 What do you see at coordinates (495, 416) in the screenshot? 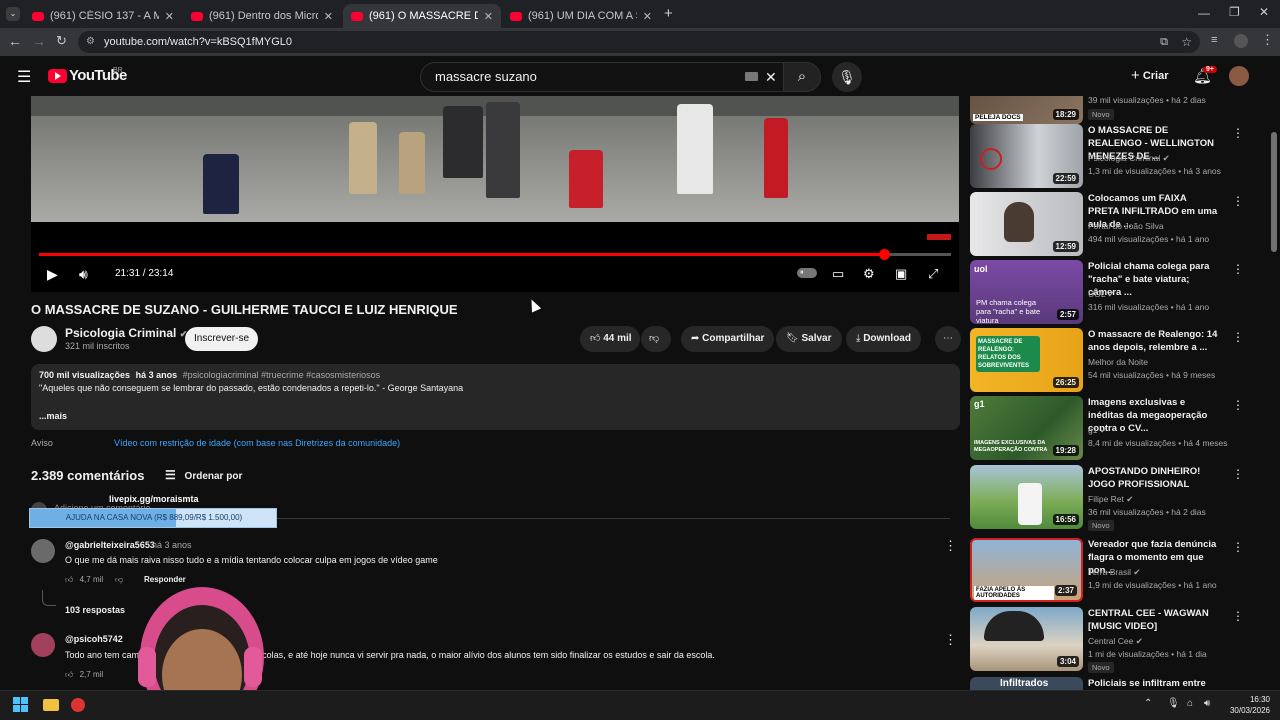
I see `show-more-link: ...mais` at bounding box center [495, 416].